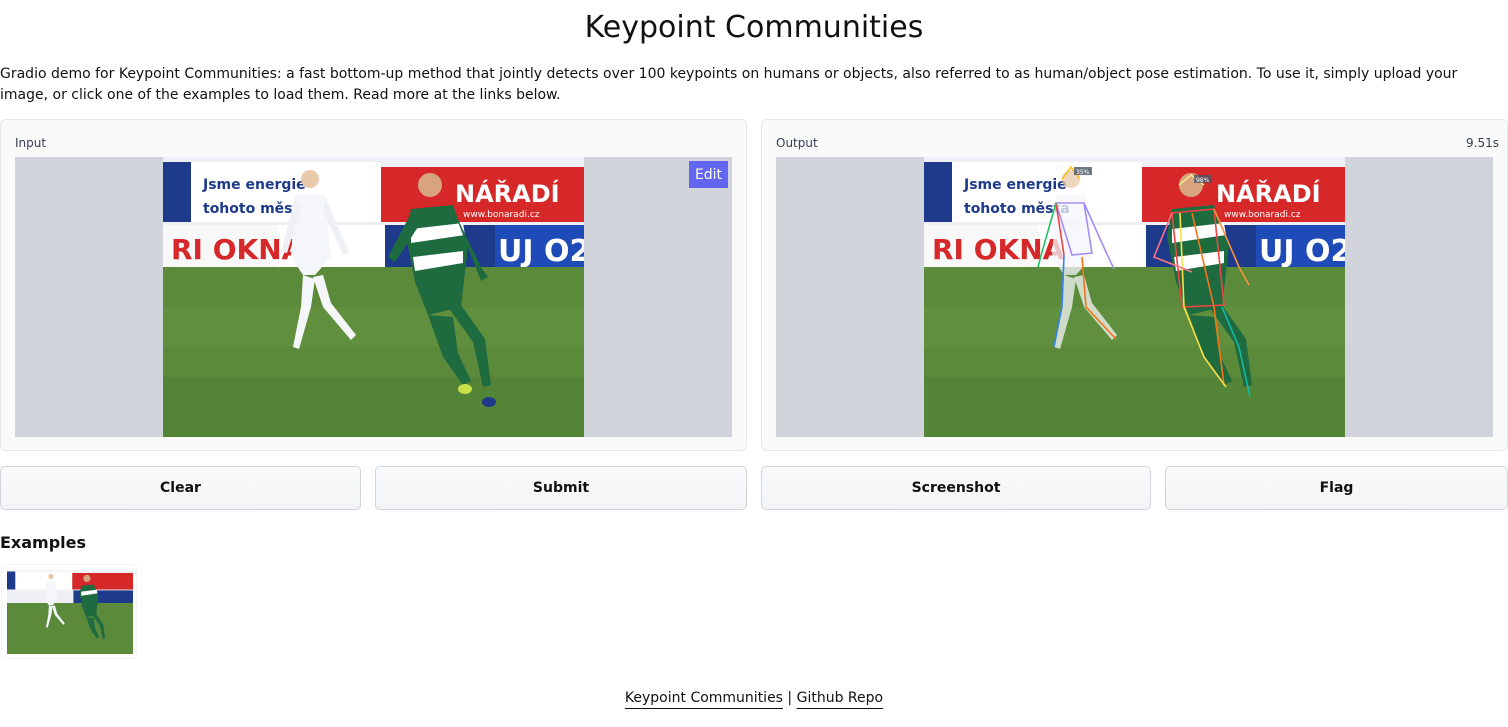 The width and height of the screenshot is (1508, 727). What do you see at coordinates (1482, 143) in the screenshot?
I see `inference-timer: 9.51s` at bounding box center [1482, 143].